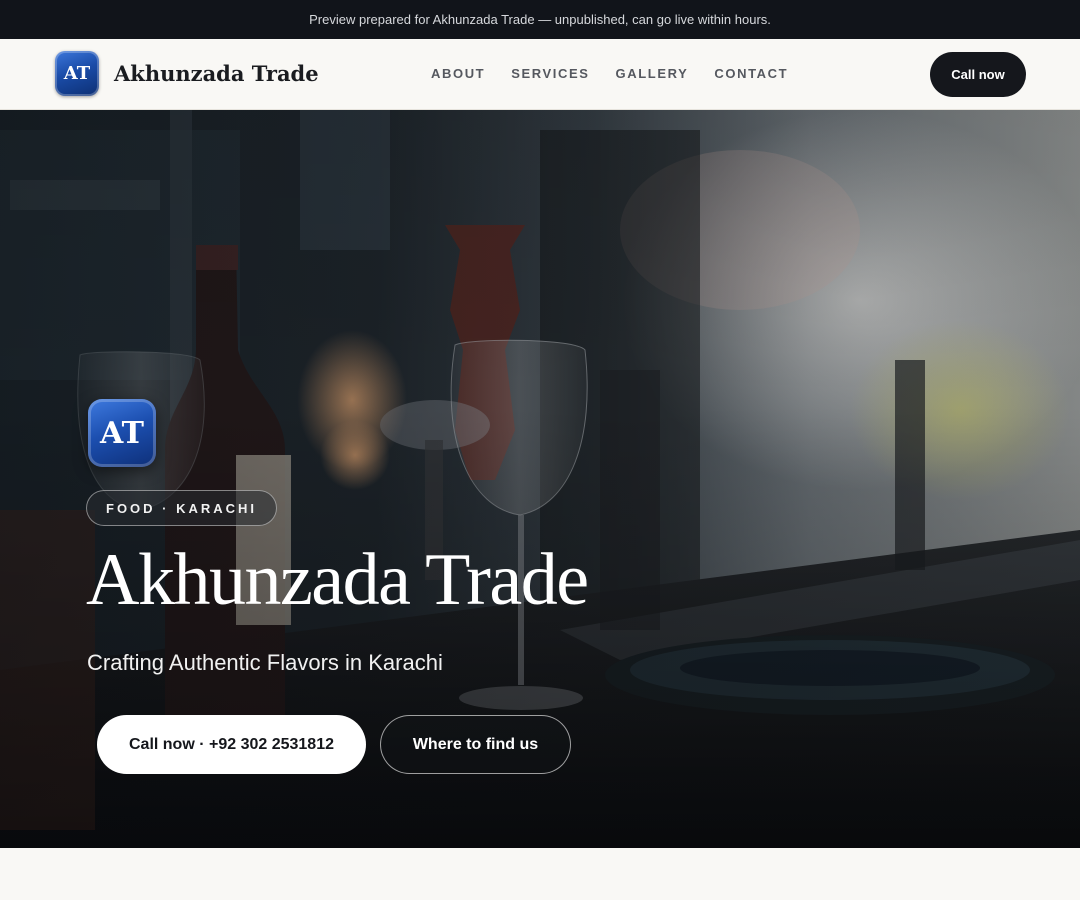 The width and height of the screenshot is (1080, 900). I want to click on hero-logo-initials: AT, so click(122, 433).